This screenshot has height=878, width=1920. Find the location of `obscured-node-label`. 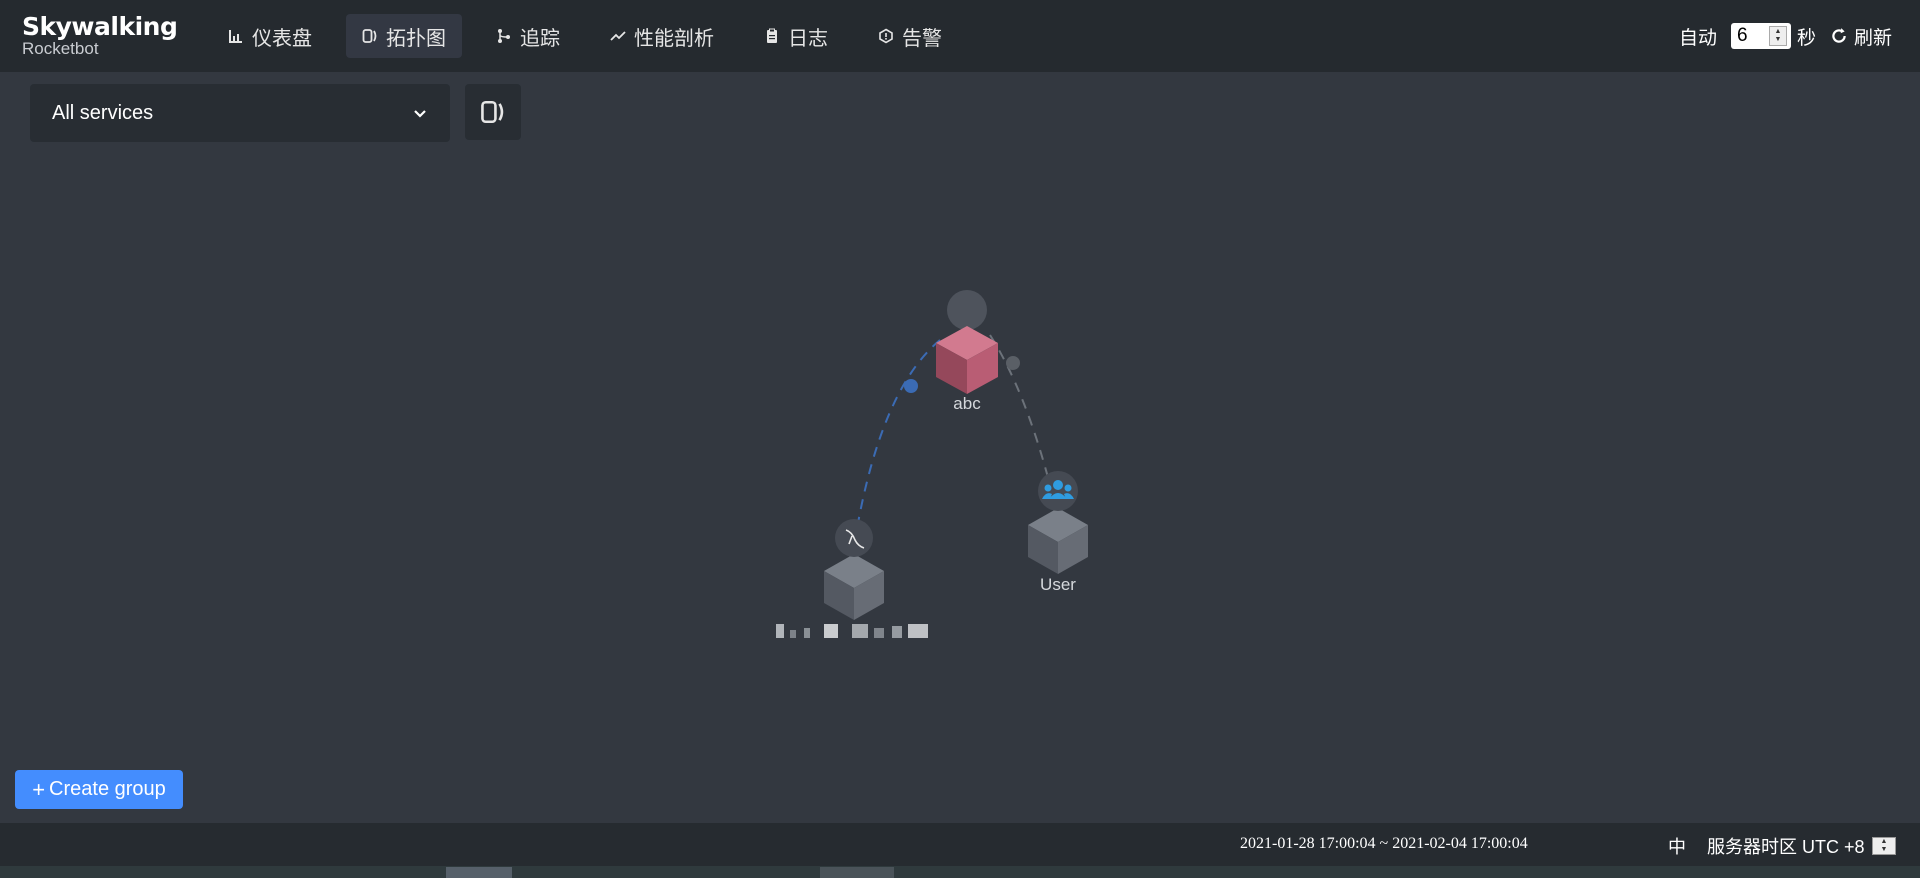

obscured-node-label is located at coordinates (852, 631).